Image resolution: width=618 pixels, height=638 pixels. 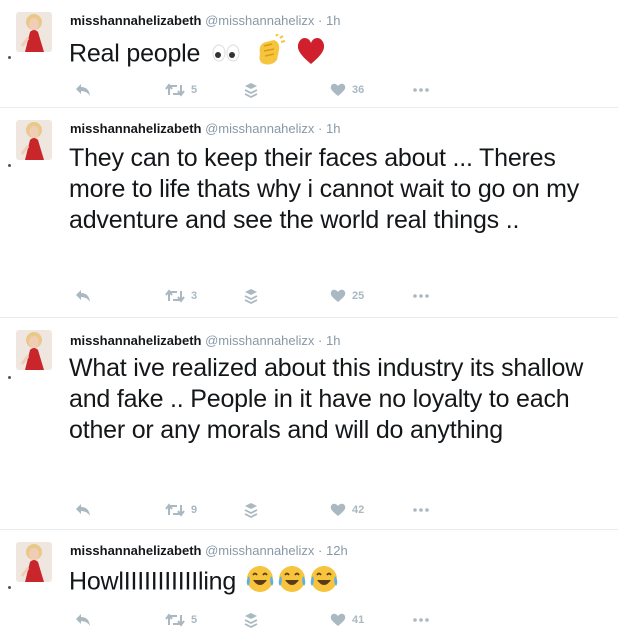 What do you see at coordinates (269, 54) in the screenshot?
I see `clapping-hands-emoji-icon` at bounding box center [269, 54].